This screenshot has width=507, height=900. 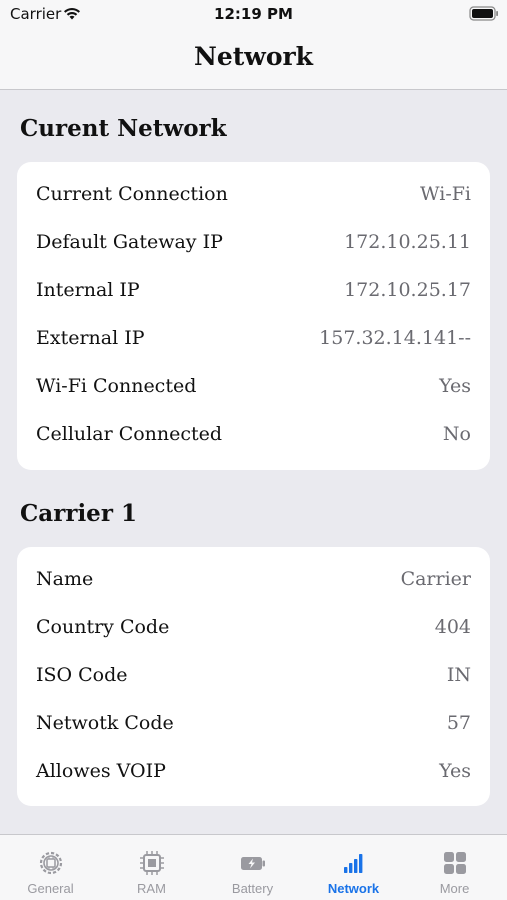 I want to click on list-item: ISO Code IN, so click(x=253, y=675).